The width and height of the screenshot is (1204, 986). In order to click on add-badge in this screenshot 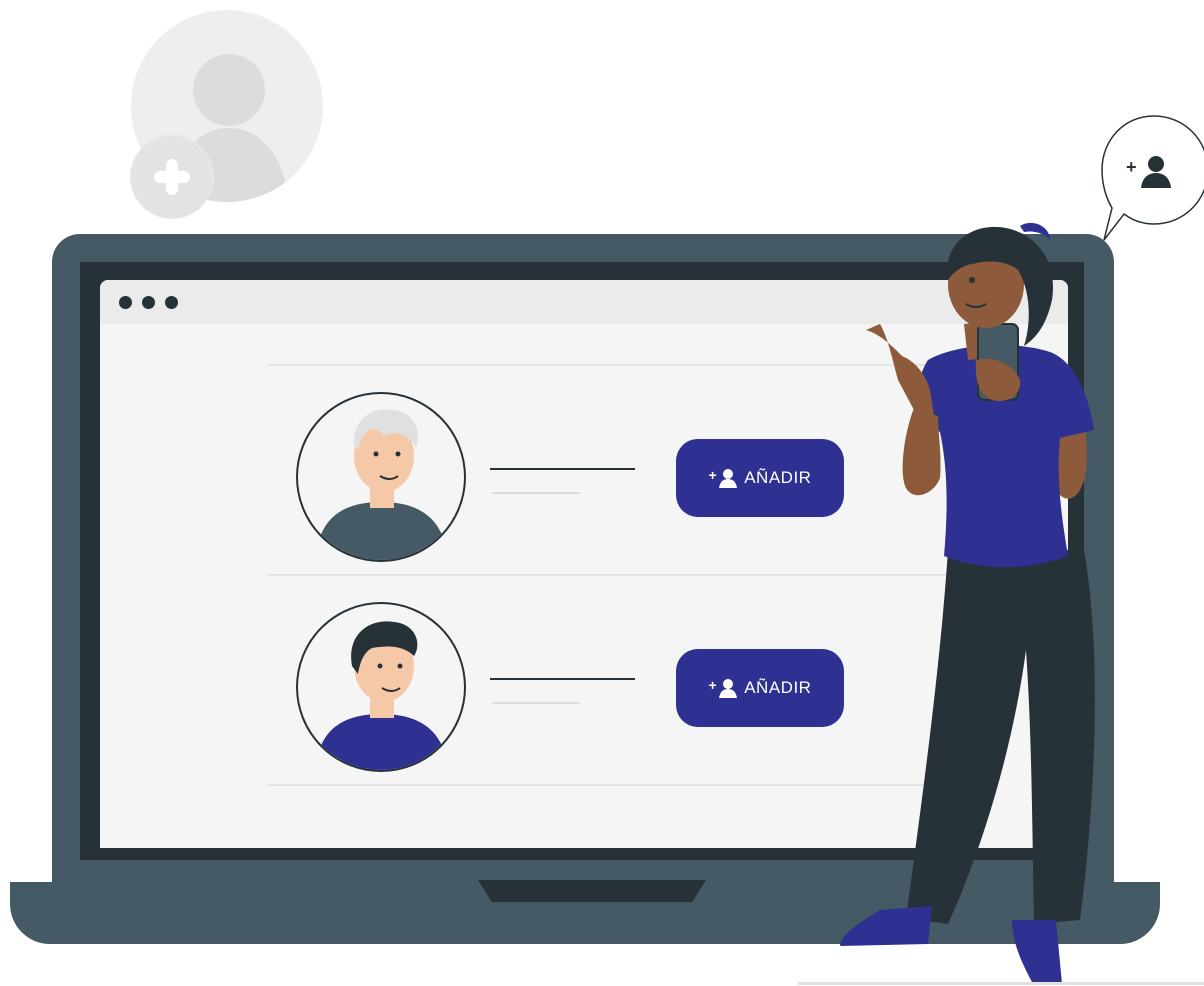, I will do `click(172, 177)`.